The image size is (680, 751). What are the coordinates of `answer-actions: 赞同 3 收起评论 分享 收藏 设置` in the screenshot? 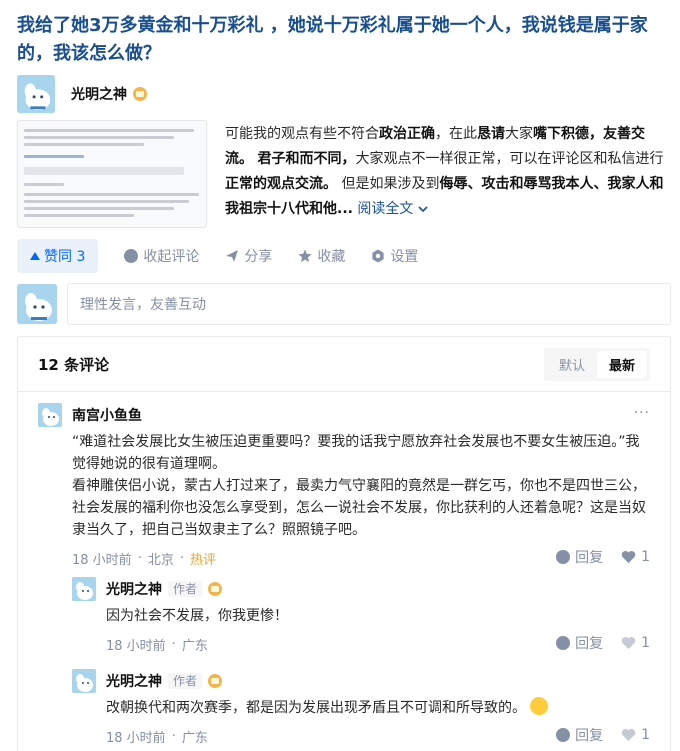 It's located at (217, 256).